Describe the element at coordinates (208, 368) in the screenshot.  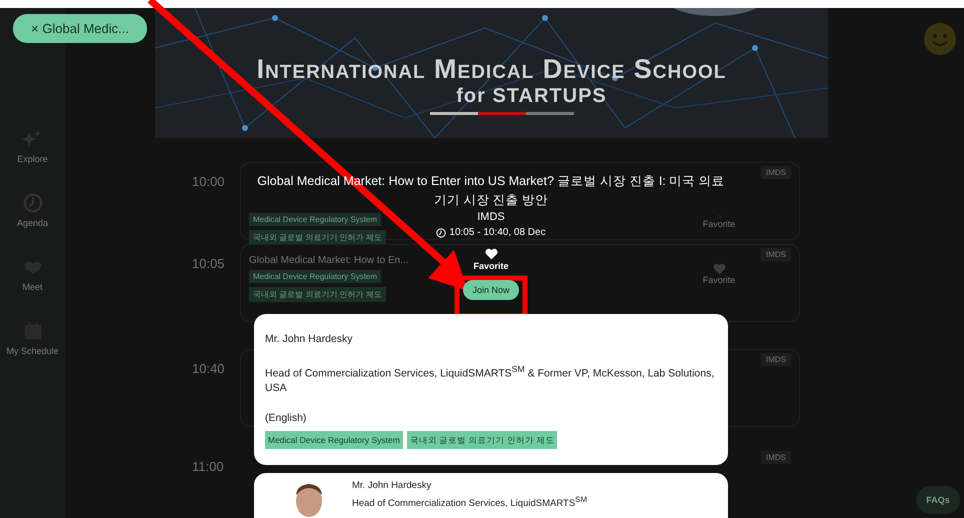
I see `time-label: 10:40` at that location.